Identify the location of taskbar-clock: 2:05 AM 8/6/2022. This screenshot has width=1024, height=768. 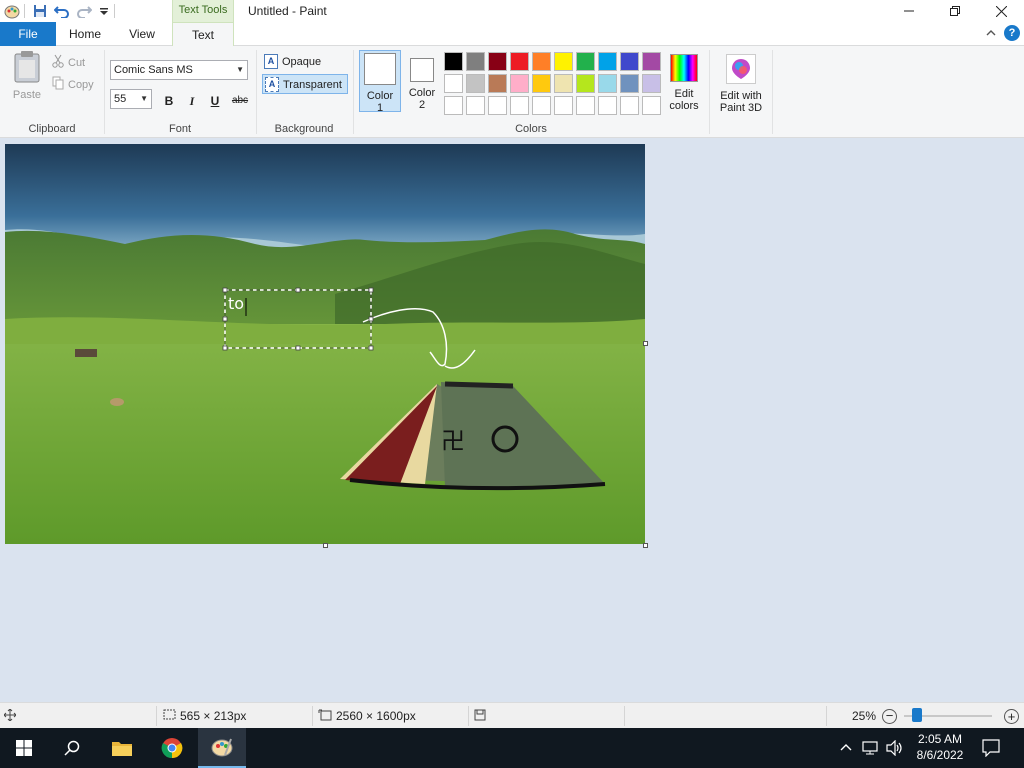
(940, 747).